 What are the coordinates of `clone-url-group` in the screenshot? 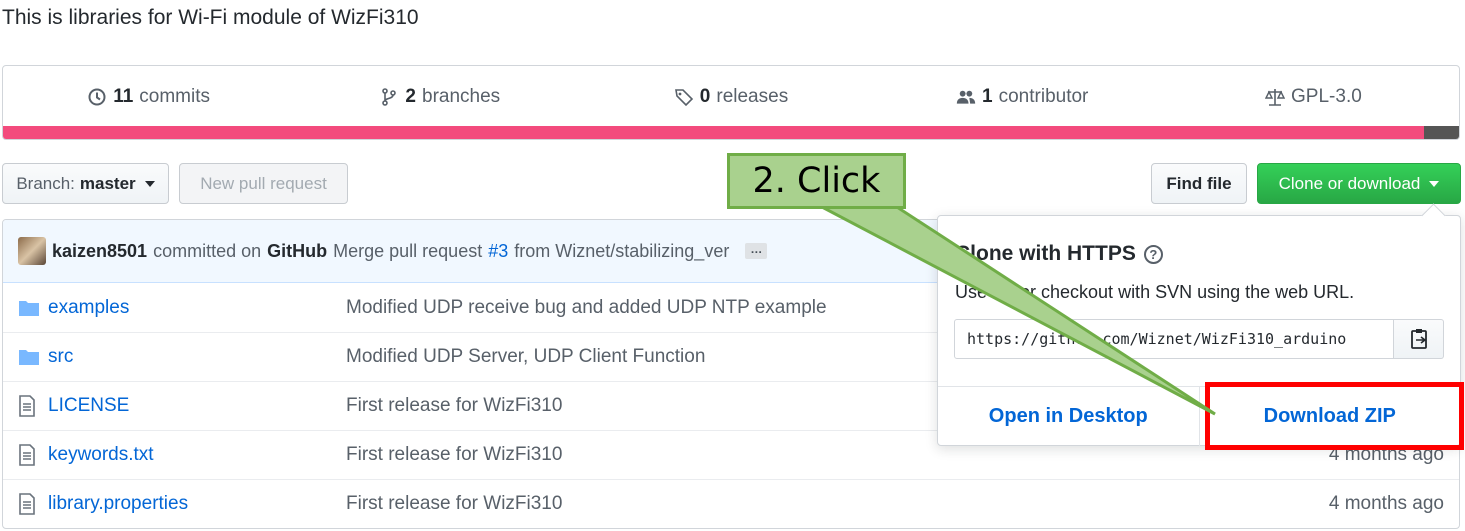 It's located at (1199, 339).